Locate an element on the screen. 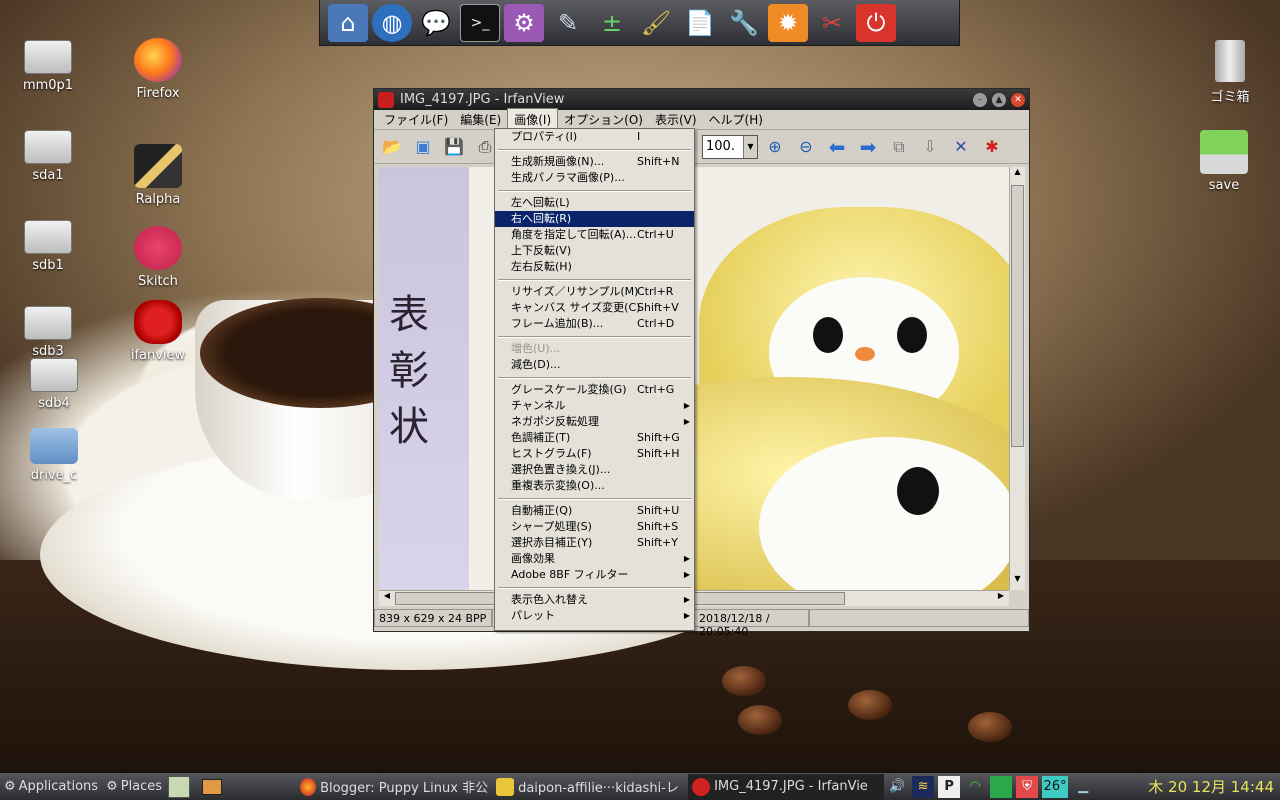 This screenshot has width=1280, height=800. scroll-right-icon: ▶ is located at coordinates (1001, 595).